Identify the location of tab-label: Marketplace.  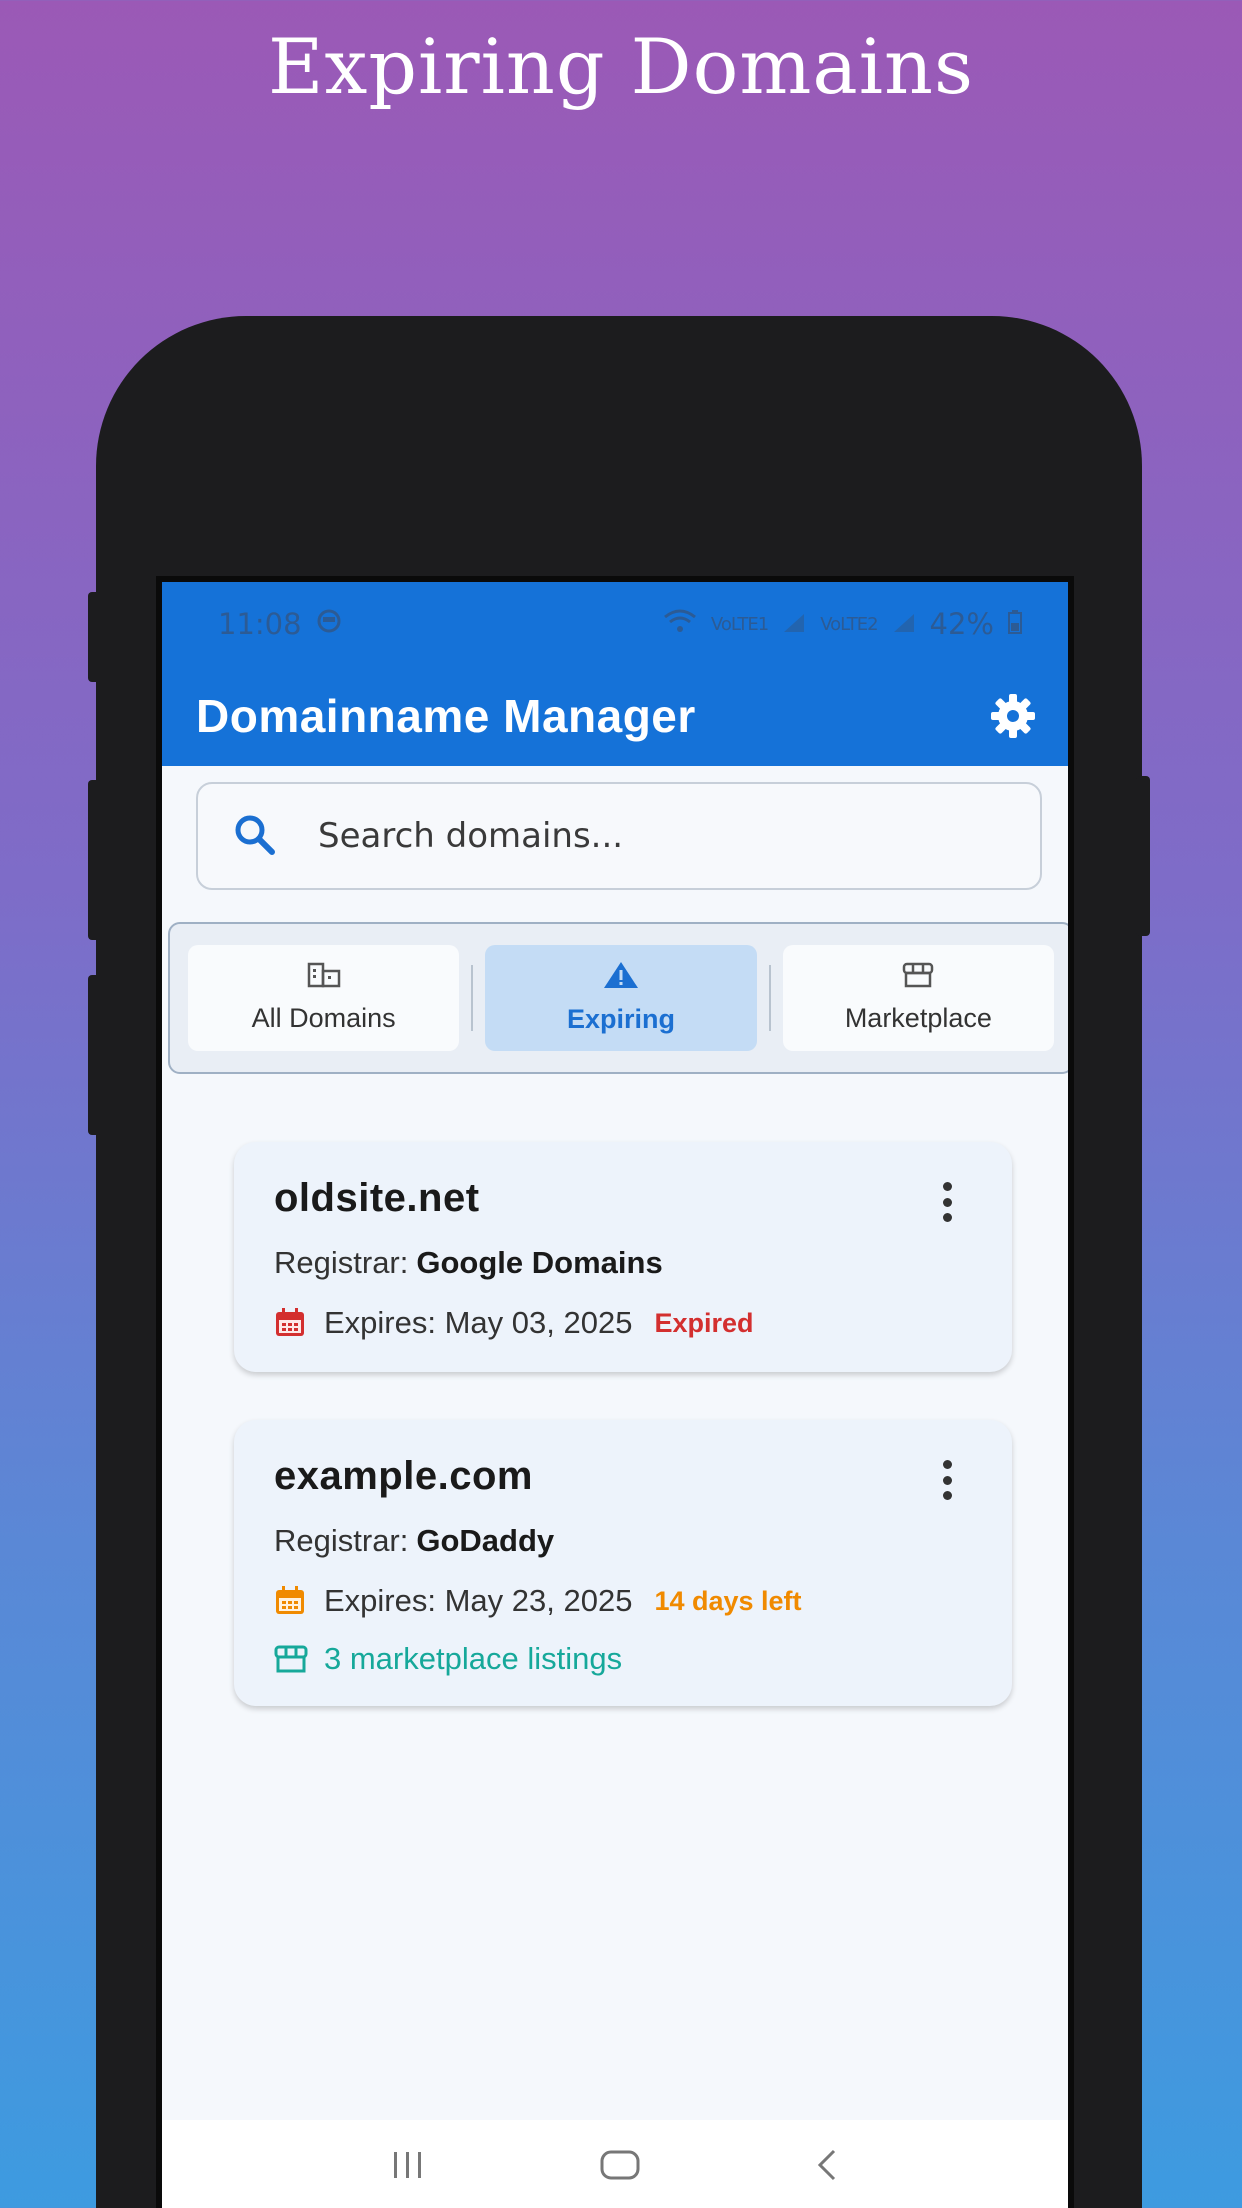
(918, 1018).